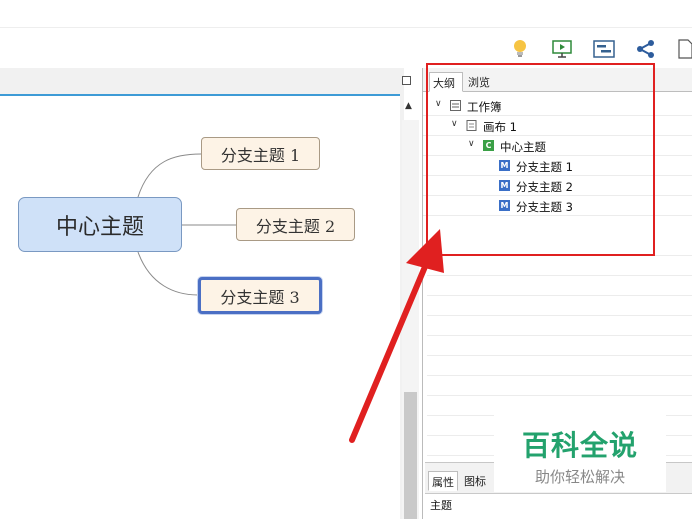 This screenshot has height=519, width=692. Describe the element at coordinates (295, 224) in the screenshot. I see `branch-topic-2: 分支主题 2` at that location.